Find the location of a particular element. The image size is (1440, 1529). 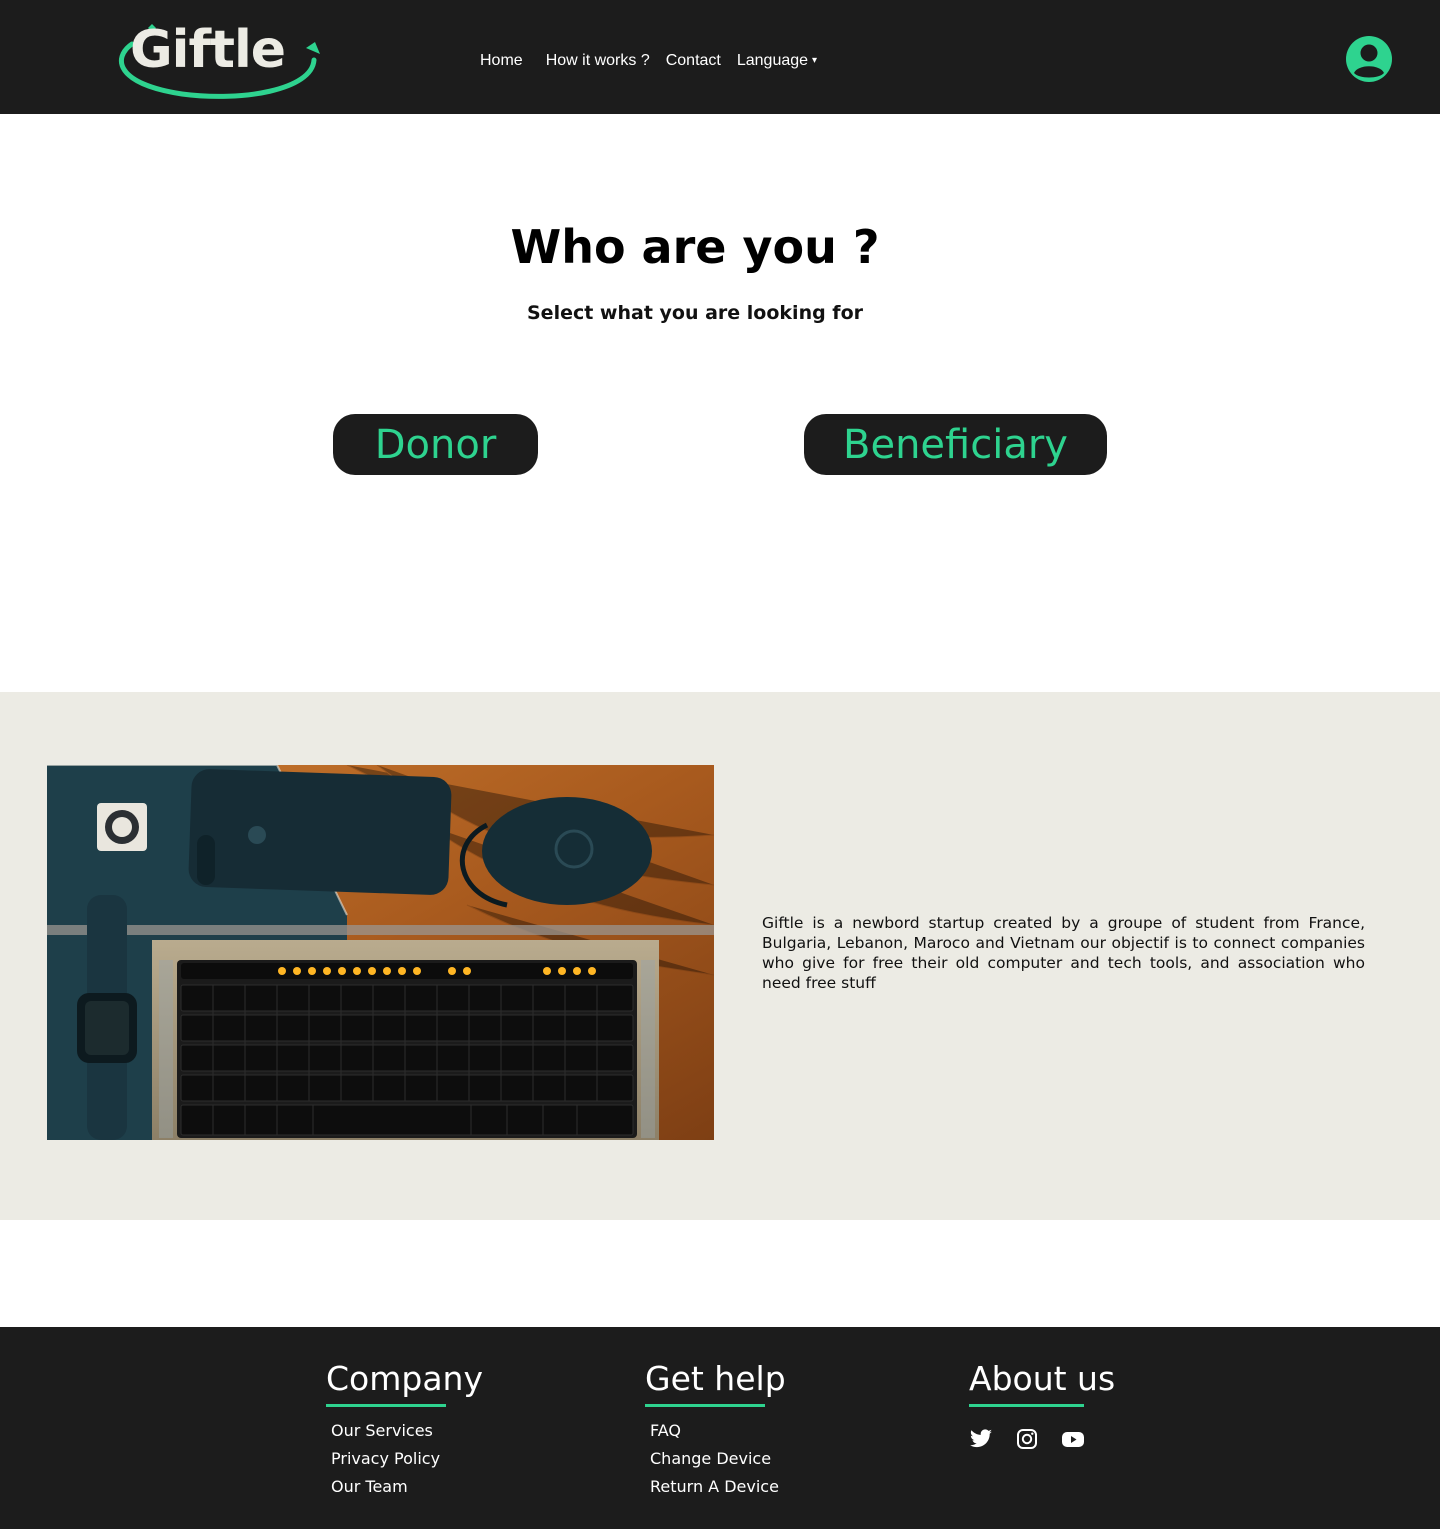

footer-link-our-team: Our Team is located at coordinates (407, 1487).